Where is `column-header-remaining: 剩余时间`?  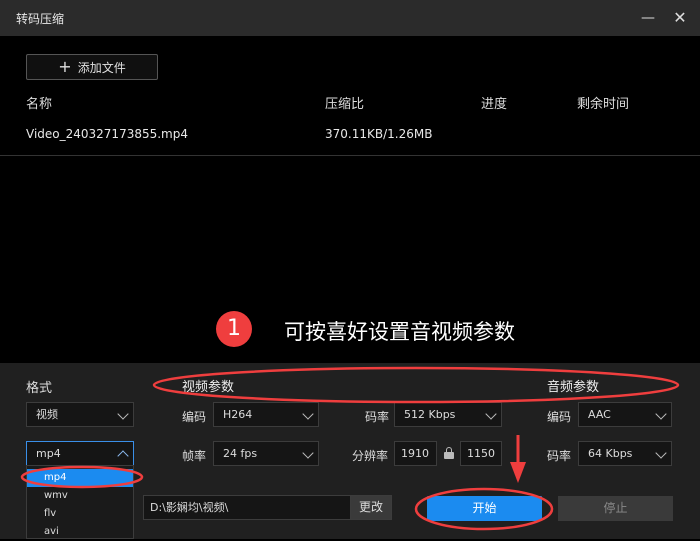
column-header-remaining: 剩余时间 is located at coordinates (603, 104).